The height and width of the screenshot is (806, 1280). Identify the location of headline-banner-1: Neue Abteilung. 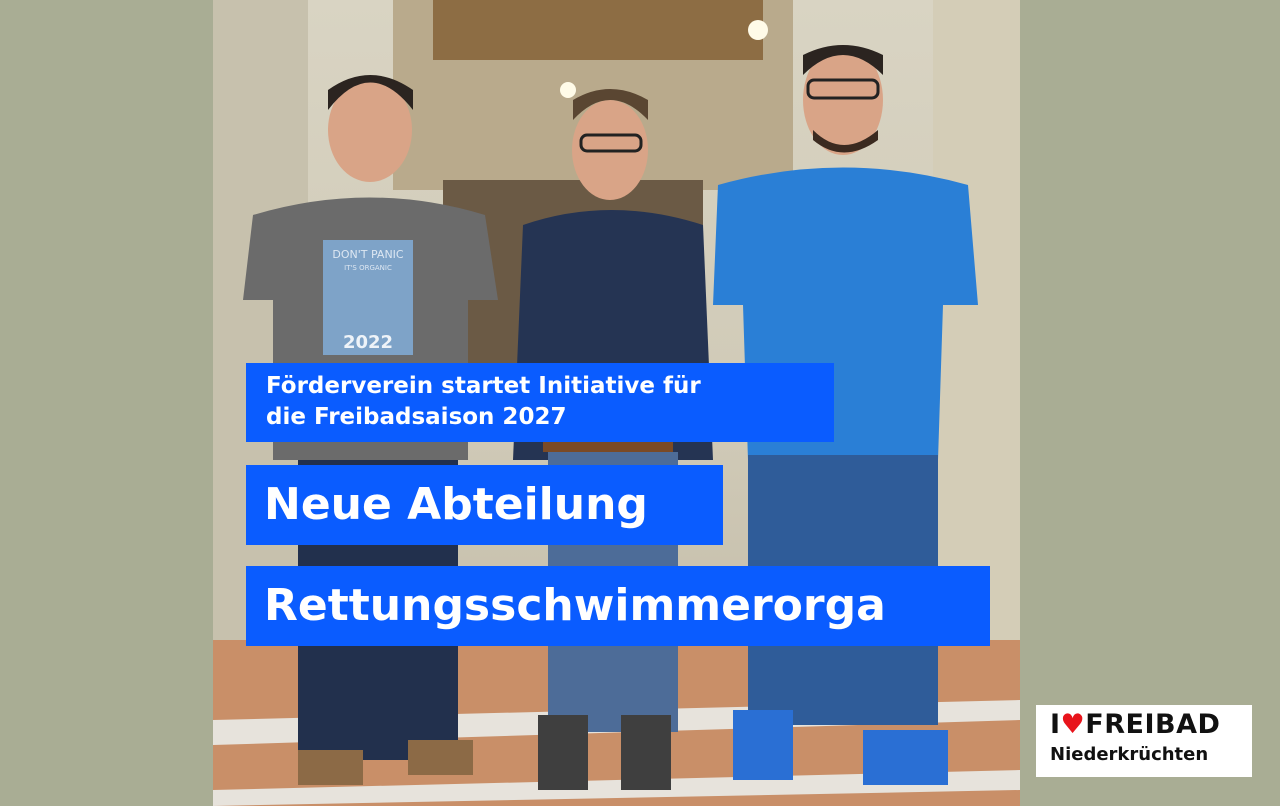
(484, 505).